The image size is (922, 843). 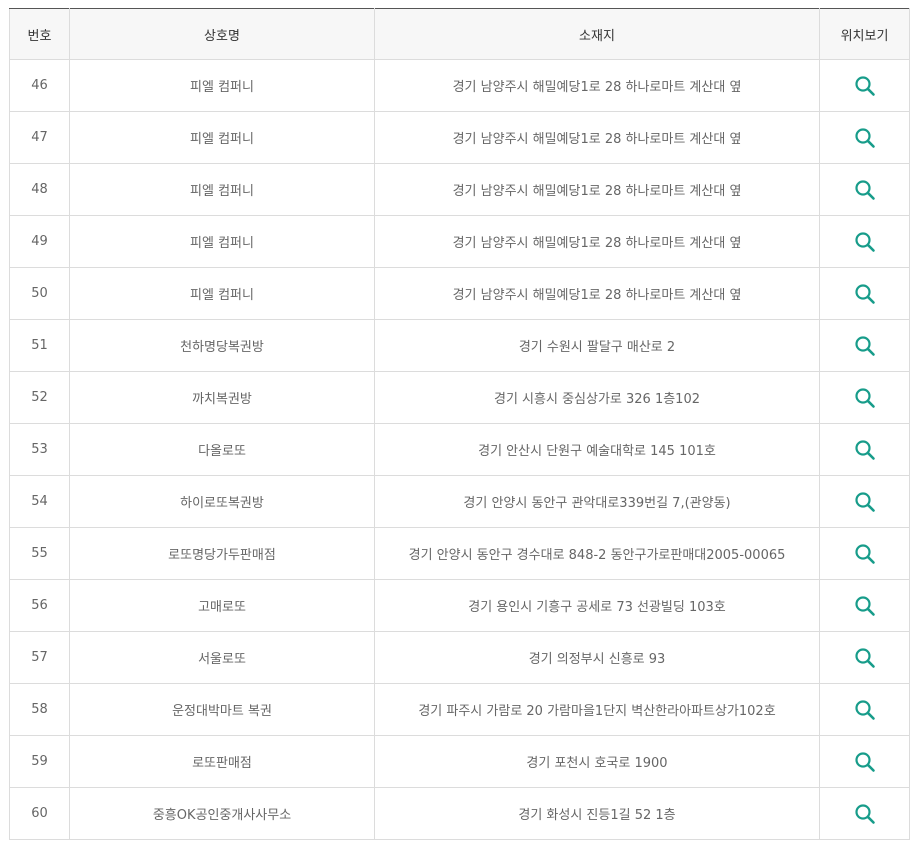 I want to click on table-row: 46 피엘 컴퍼니 경기 남양주시 해밀예당1로 28 하나로마트 계산대 옆, so click(x=459, y=85).